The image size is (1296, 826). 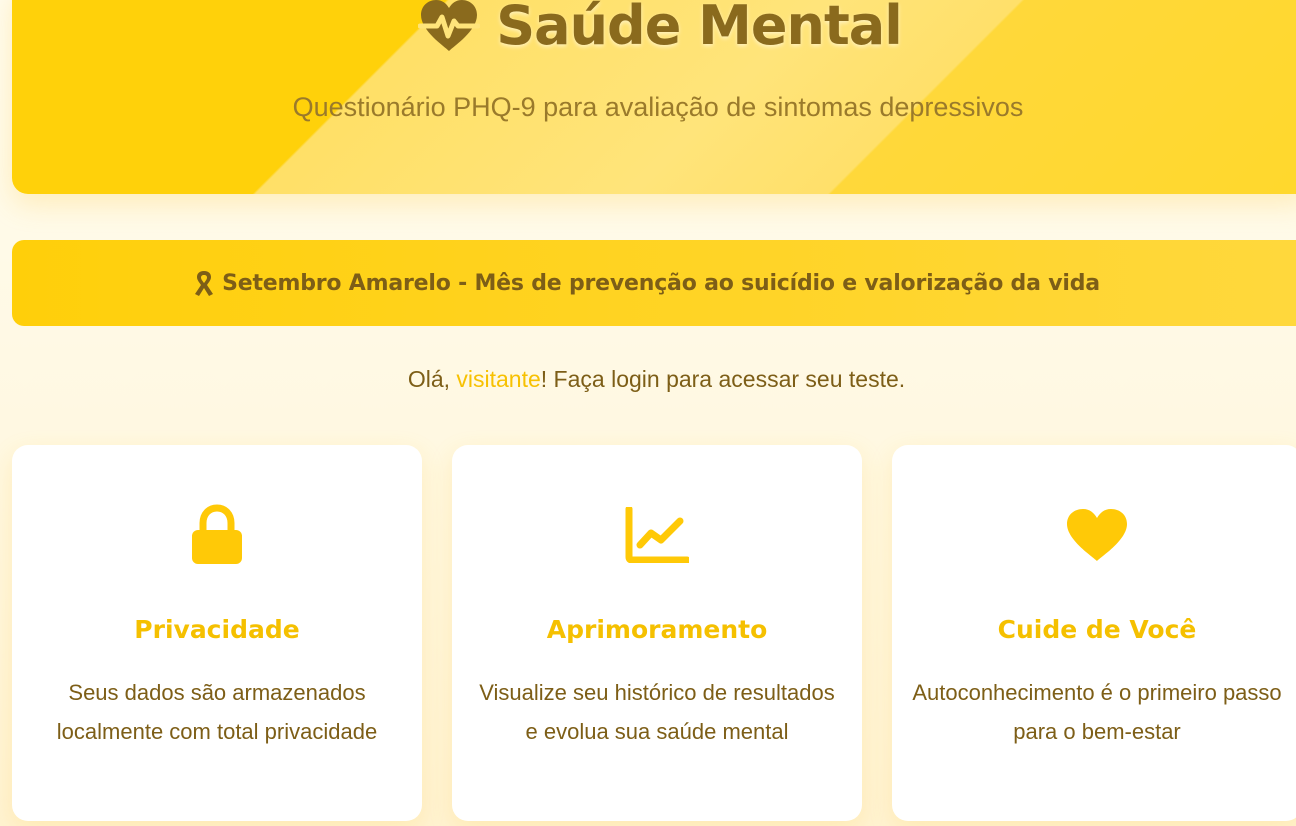 What do you see at coordinates (498, 379) in the screenshot?
I see `user-login-link: visitante` at bounding box center [498, 379].